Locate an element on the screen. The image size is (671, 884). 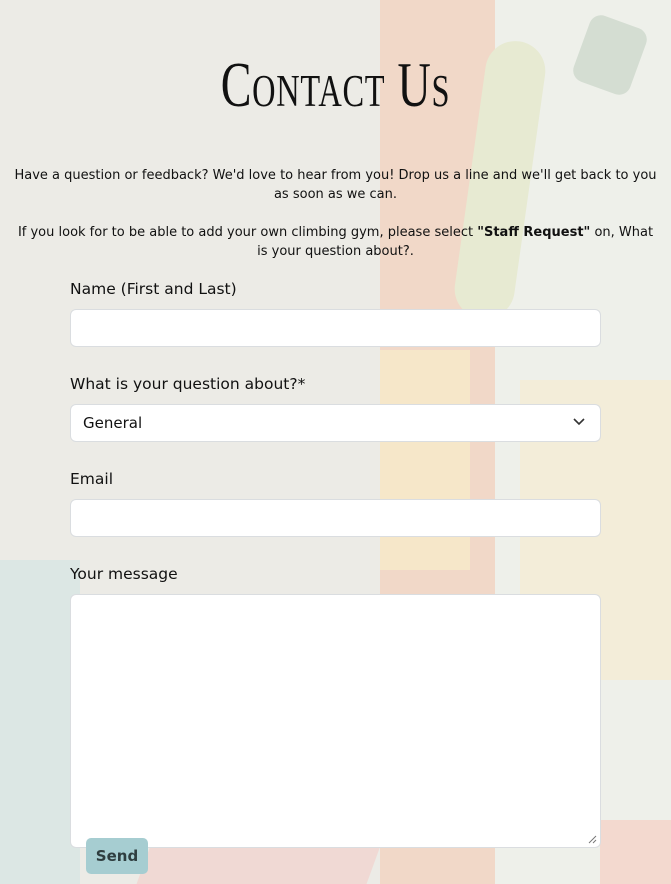
resize-grip-icon is located at coordinates (592, 839).